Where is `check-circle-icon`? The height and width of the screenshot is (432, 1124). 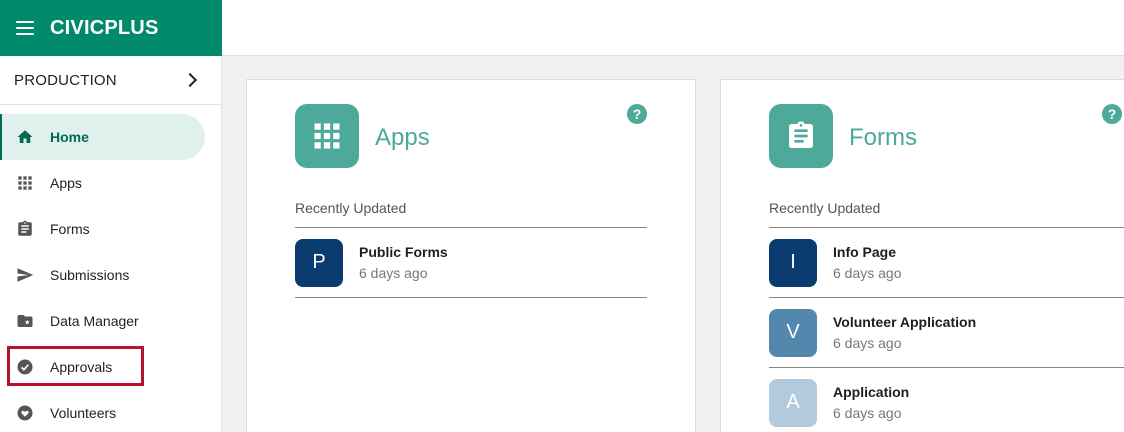
check-circle-icon is located at coordinates (25, 367).